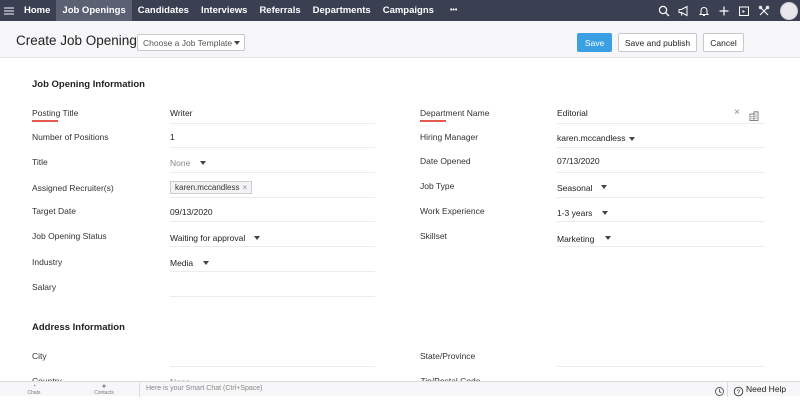 The width and height of the screenshot is (800, 402). What do you see at coordinates (449, 137) in the screenshot?
I see `label-hiring-manager: Hiring Manager` at bounding box center [449, 137].